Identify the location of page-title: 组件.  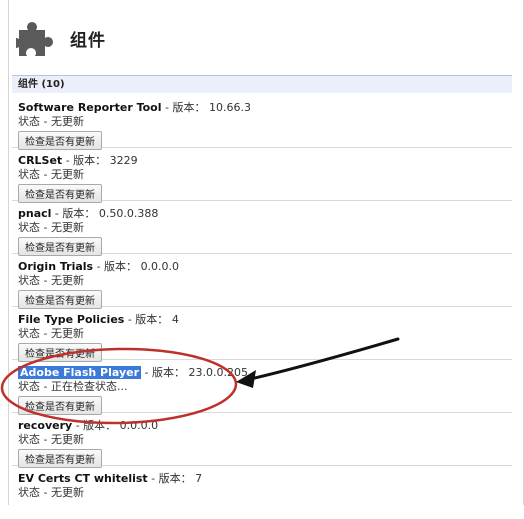
(88, 40).